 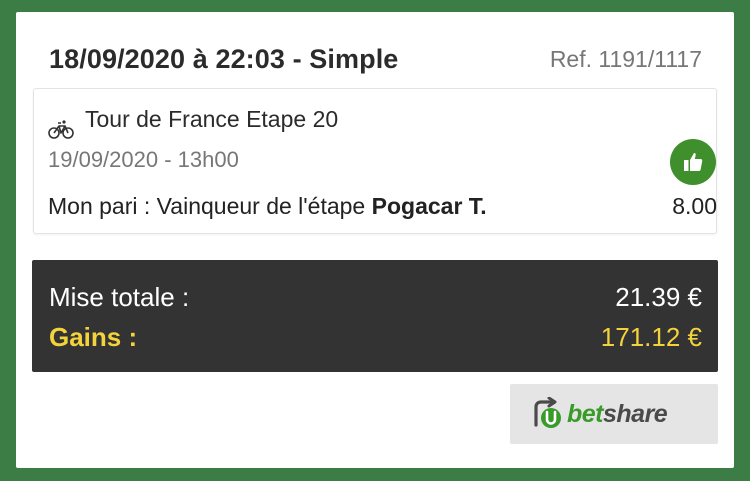 I want to click on betshare-button: betshare, so click(x=614, y=414).